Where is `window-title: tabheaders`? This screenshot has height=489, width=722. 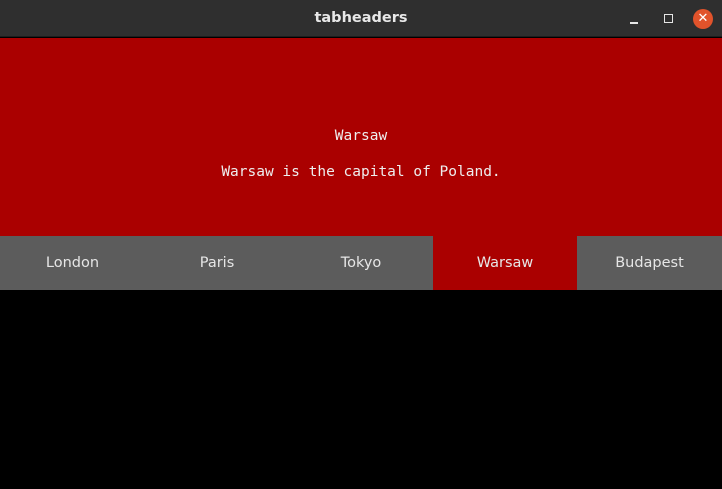
window-title: tabheaders is located at coordinates (361, 18).